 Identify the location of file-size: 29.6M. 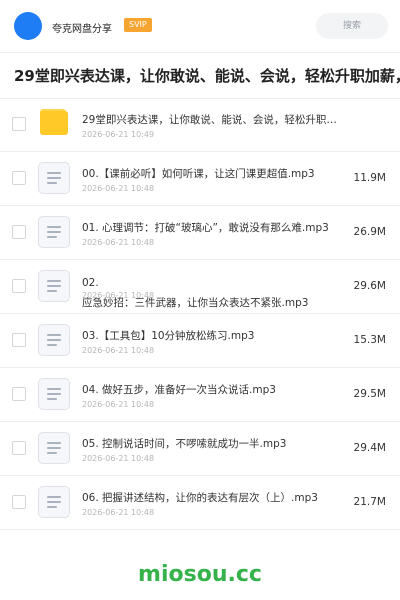
(369, 286).